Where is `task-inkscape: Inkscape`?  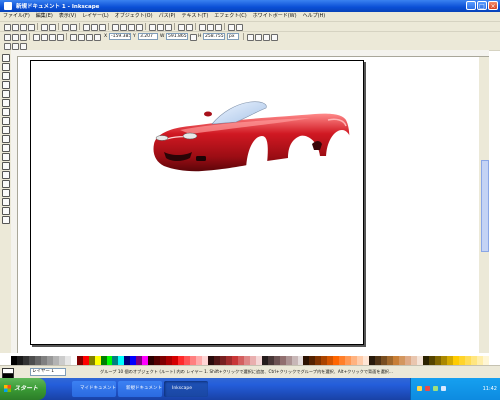
task-inkscape: Inkscape is located at coordinates (186, 389).